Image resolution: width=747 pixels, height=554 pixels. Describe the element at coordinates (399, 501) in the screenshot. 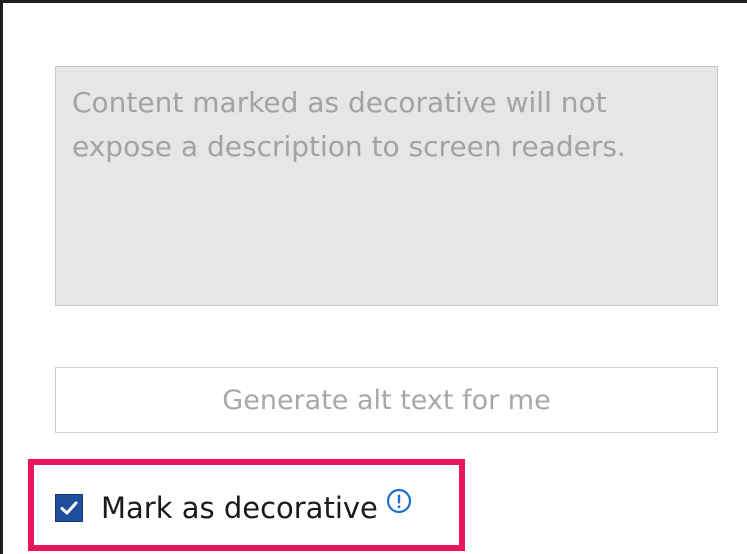

I see `info-circle-icon` at that location.